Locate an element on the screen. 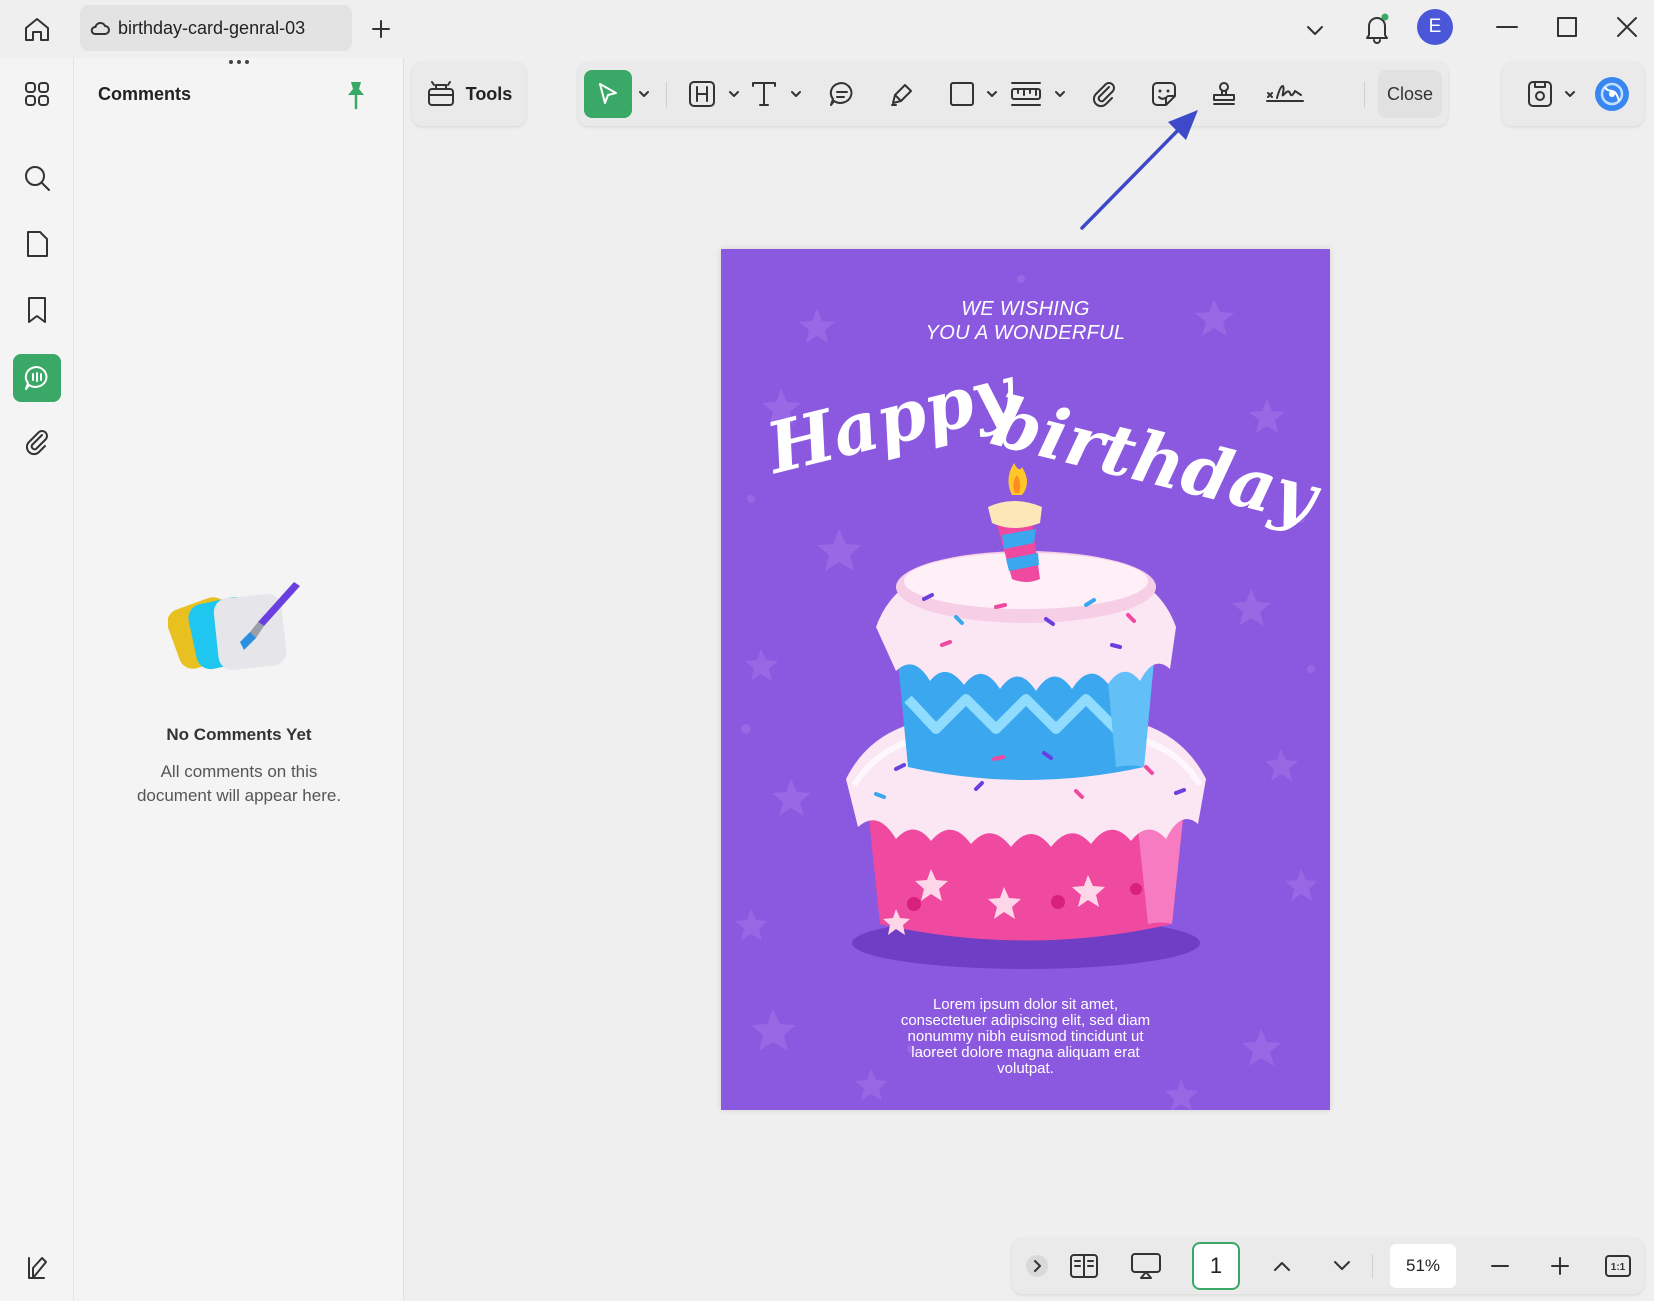  pin-panel-button is located at coordinates (356, 95).